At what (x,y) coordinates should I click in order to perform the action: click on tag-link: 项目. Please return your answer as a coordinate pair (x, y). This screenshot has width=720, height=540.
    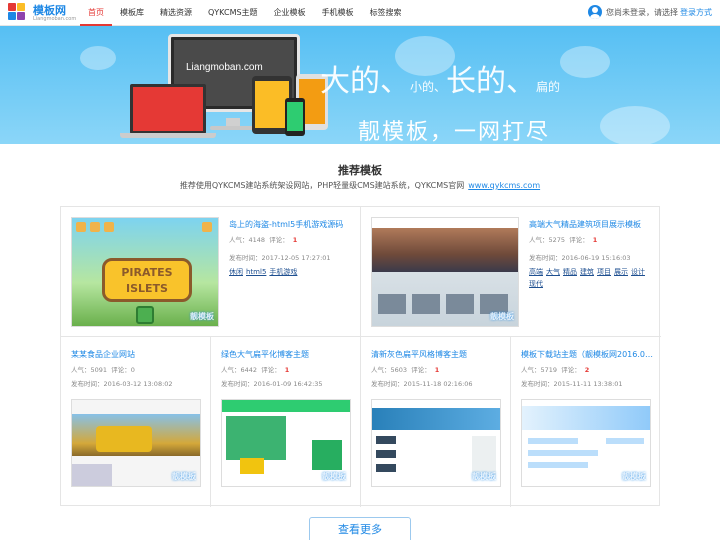
    Looking at the image, I should click on (604, 272).